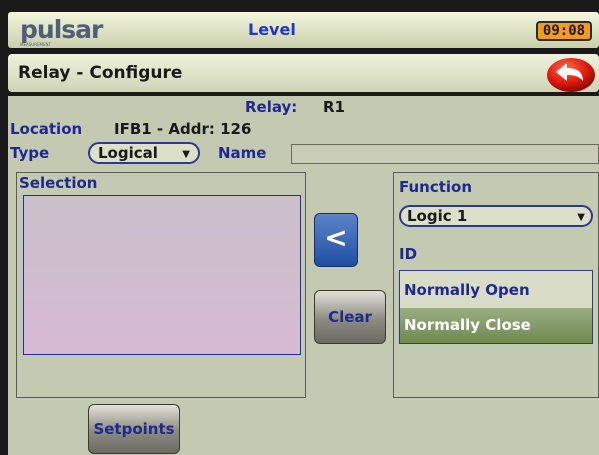 The height and width of the screenshot is (455, 599). Describe the element at coordinates (30, 153) in the screenshot. I see `type-label: Type` at that location.